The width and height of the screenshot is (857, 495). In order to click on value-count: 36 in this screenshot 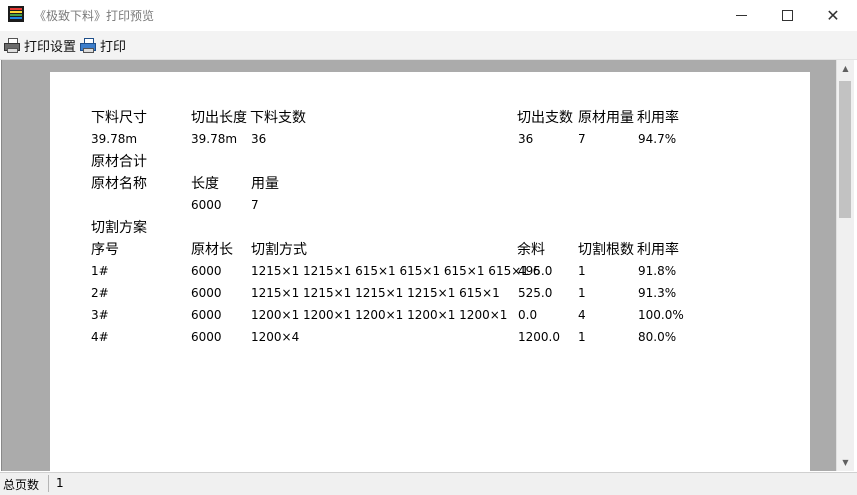, I will do `click(259, 139)`.